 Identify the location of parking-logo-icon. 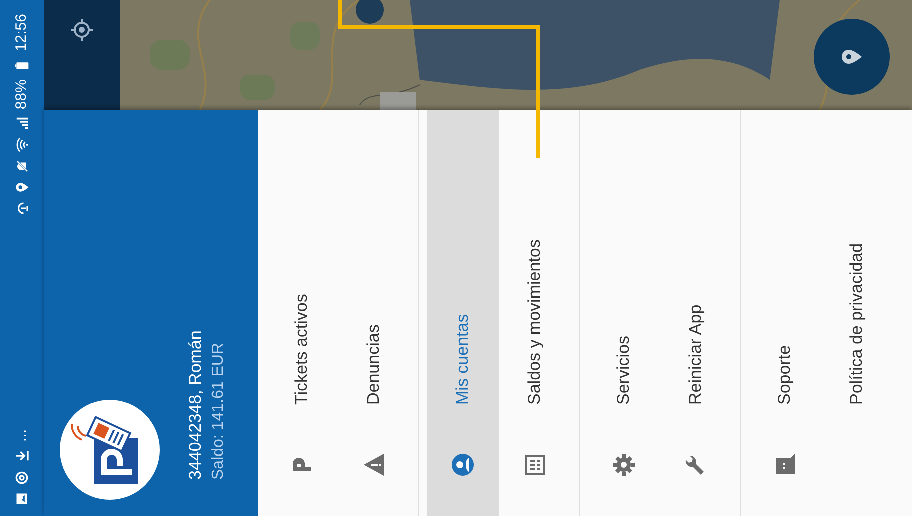
(110, 450).